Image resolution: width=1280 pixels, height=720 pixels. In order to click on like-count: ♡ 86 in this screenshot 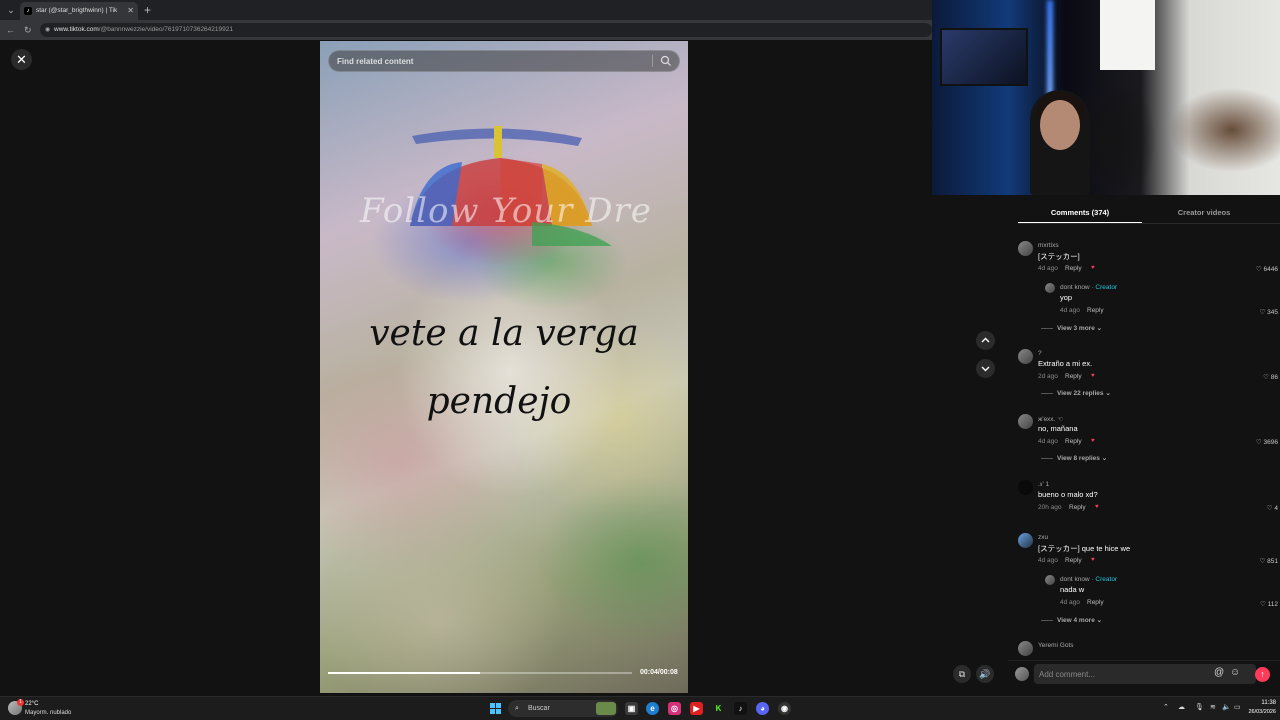, I will do `click(1270, 377)`.